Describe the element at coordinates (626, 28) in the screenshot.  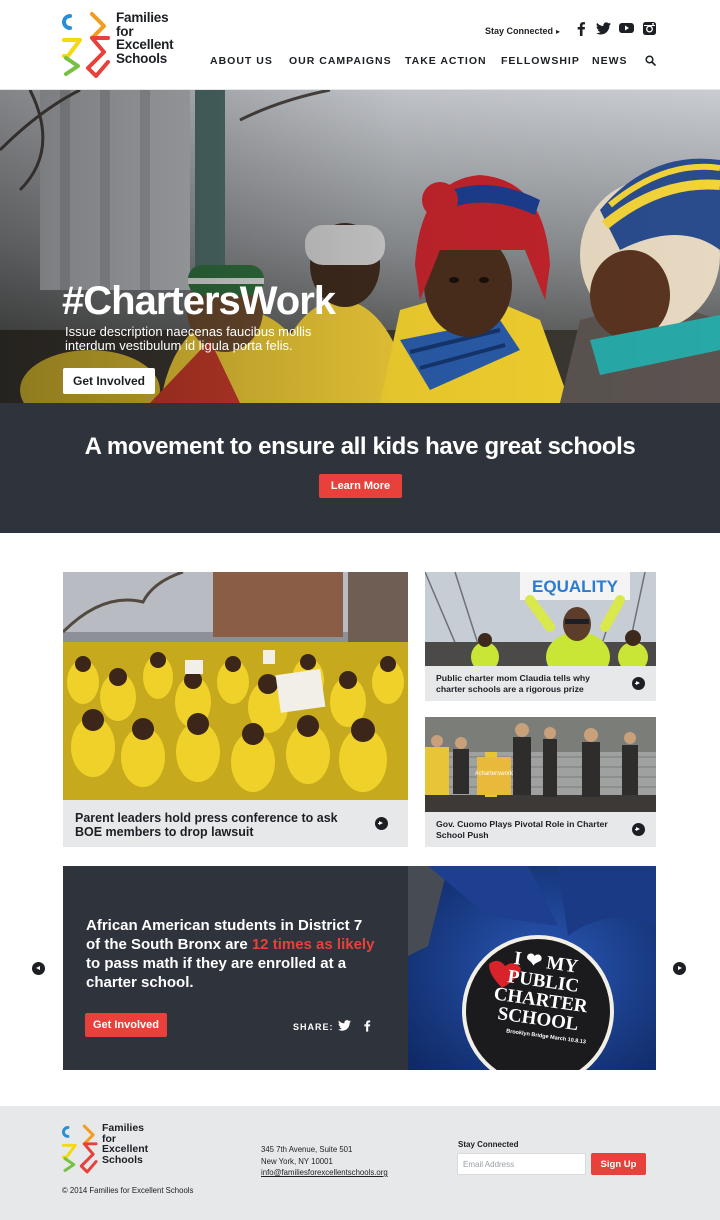
I see `youtube-icon` at that location.